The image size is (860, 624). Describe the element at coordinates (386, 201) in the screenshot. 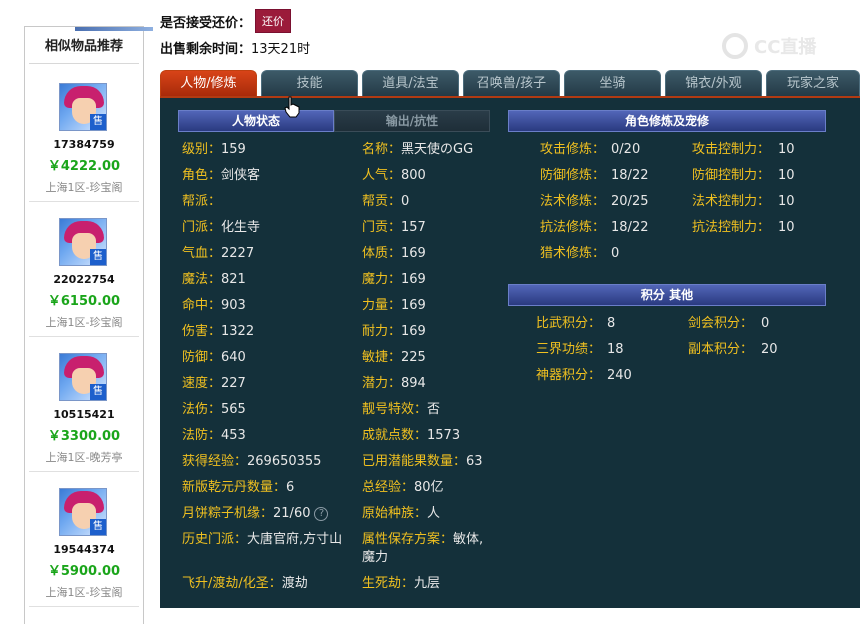

I see `stat-row: 帮贡：0` at that location.